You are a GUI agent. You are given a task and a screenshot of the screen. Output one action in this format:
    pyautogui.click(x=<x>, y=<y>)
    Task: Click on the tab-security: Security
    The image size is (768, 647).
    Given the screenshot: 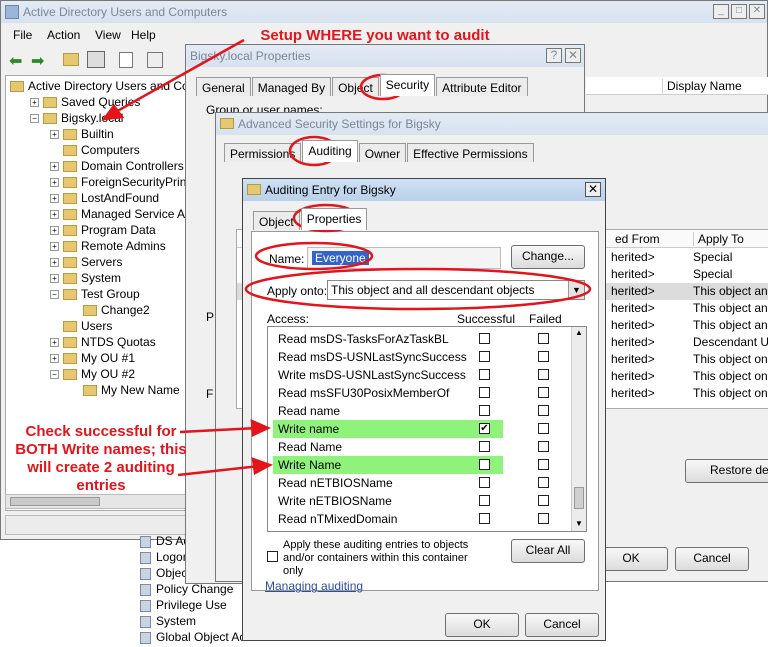 What is the action you would take?
    pyautogui.click(x=407, y=85)
    